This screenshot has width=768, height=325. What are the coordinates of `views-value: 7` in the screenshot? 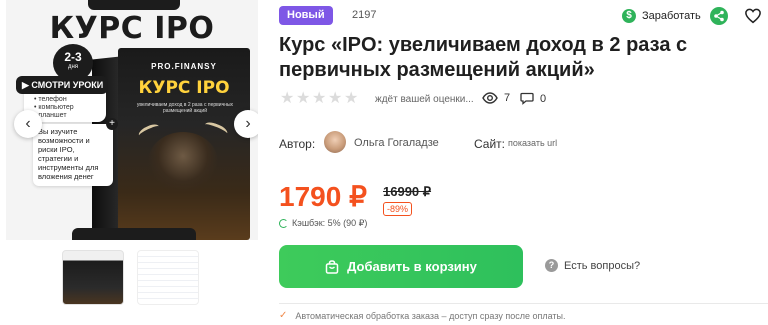 It's located at (507, 98).